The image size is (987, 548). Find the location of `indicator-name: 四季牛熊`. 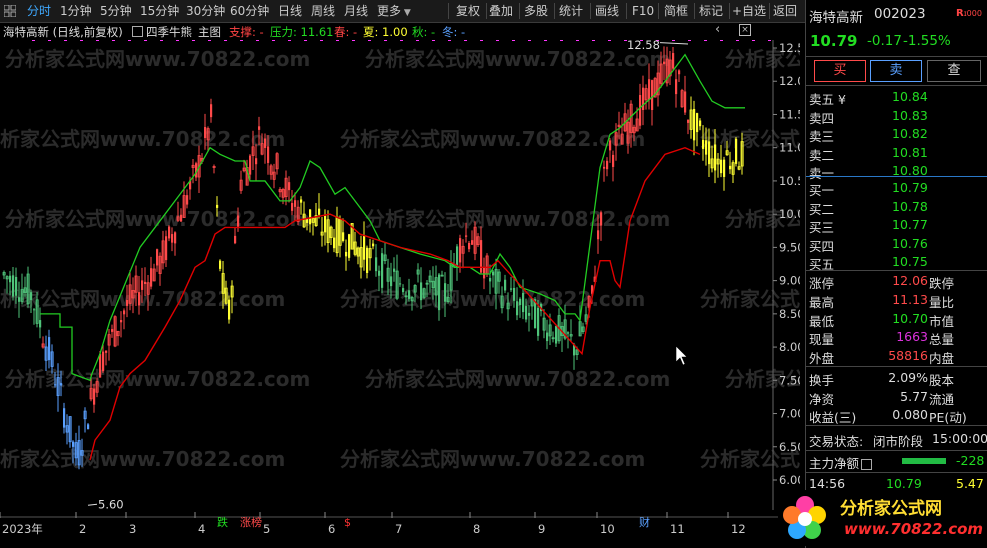

indicator-name: 四季牛熊 is located at coordinates (169, 32).